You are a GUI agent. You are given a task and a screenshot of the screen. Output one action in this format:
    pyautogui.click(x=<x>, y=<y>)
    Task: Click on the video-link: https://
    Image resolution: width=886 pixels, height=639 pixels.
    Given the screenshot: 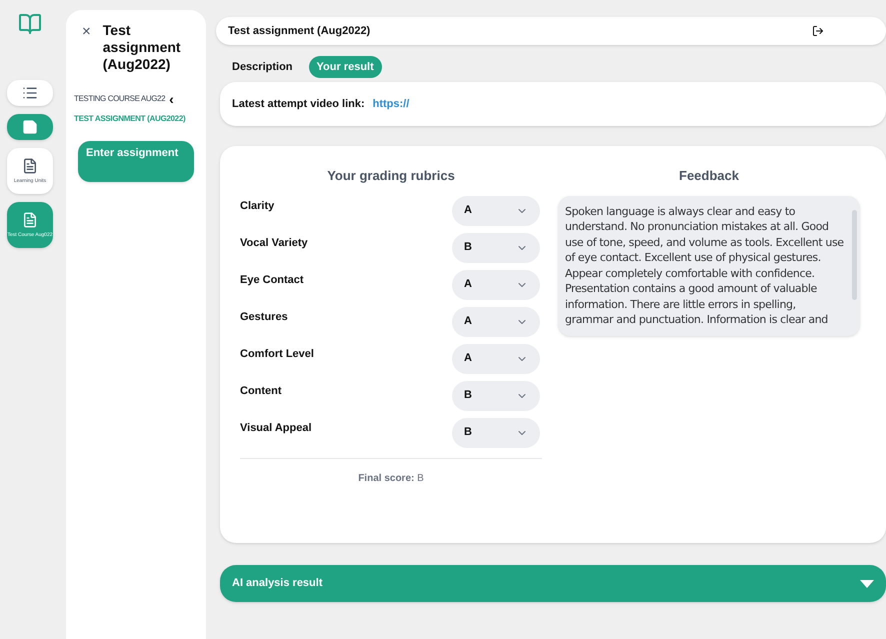 What is the action you would take?
    pyautogui.click(x=391, y=104)
    